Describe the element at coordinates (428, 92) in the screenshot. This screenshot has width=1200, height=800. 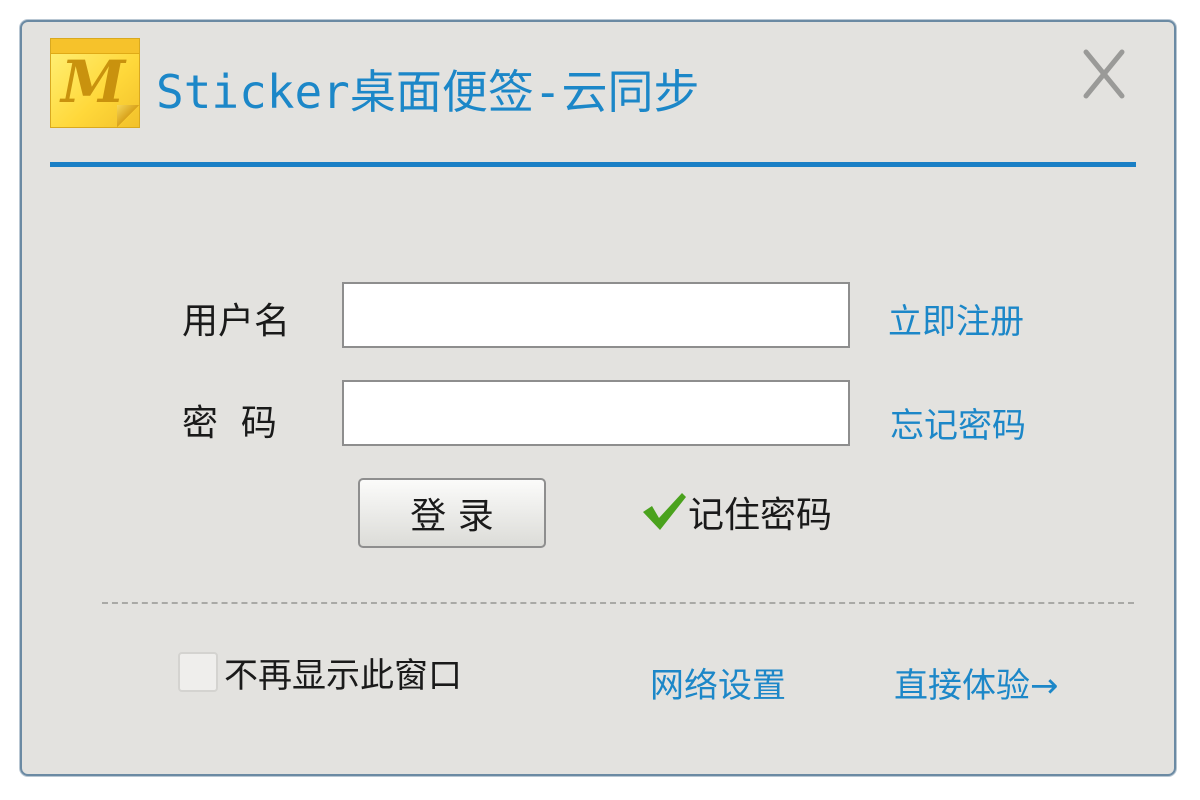
I see `window-title: Sticker桌面便签-云同步` at that location.